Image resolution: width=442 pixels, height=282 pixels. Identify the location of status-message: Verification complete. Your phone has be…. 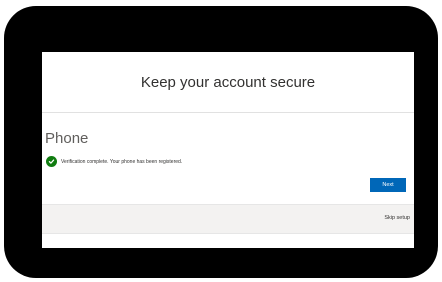
(122, 161).